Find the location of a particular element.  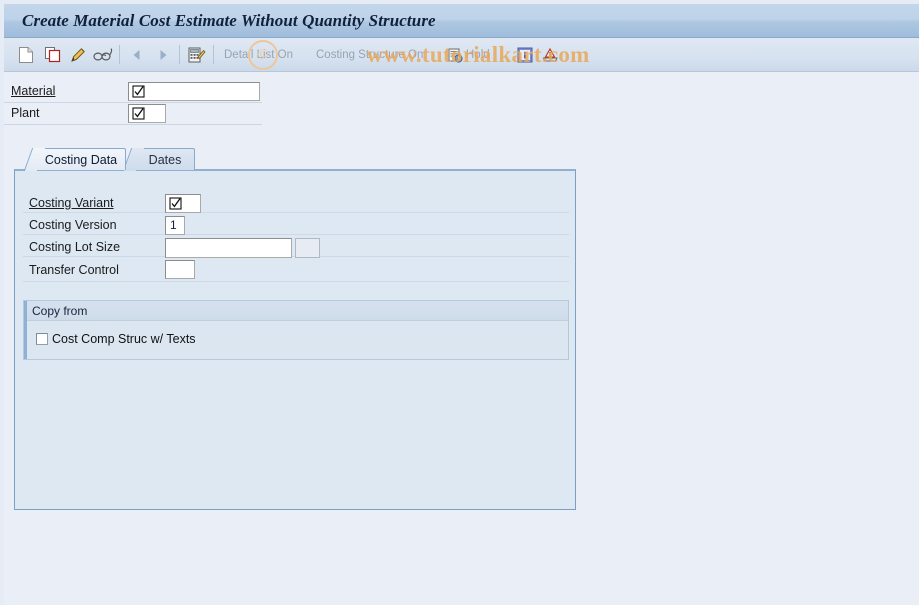

message-button is located at coordinates (551, 55).